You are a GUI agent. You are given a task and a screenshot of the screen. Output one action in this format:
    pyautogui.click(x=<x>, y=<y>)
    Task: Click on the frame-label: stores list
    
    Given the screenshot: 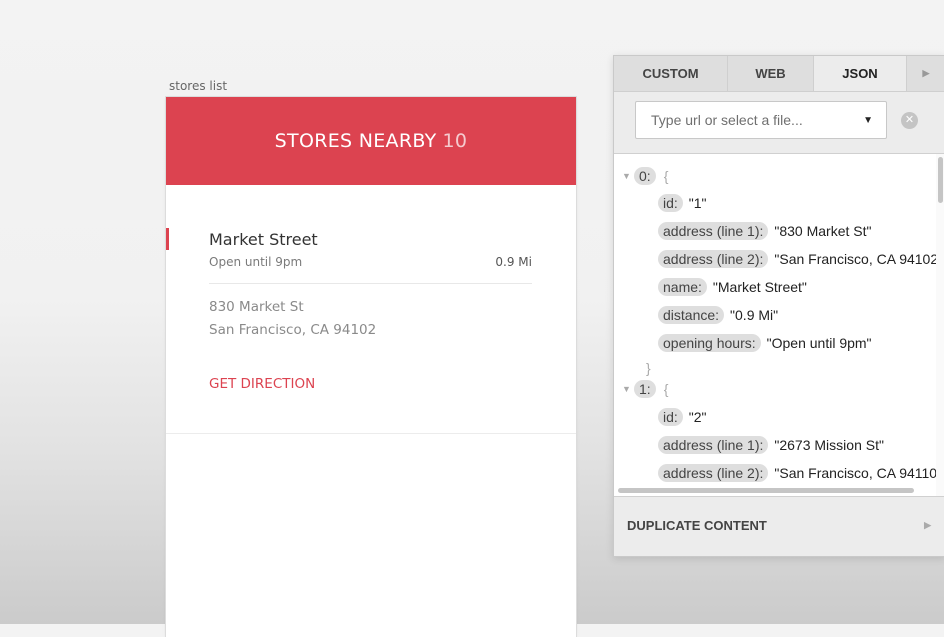 What is the action you would take?
    pyautogui.click(x=198, y=86)
    